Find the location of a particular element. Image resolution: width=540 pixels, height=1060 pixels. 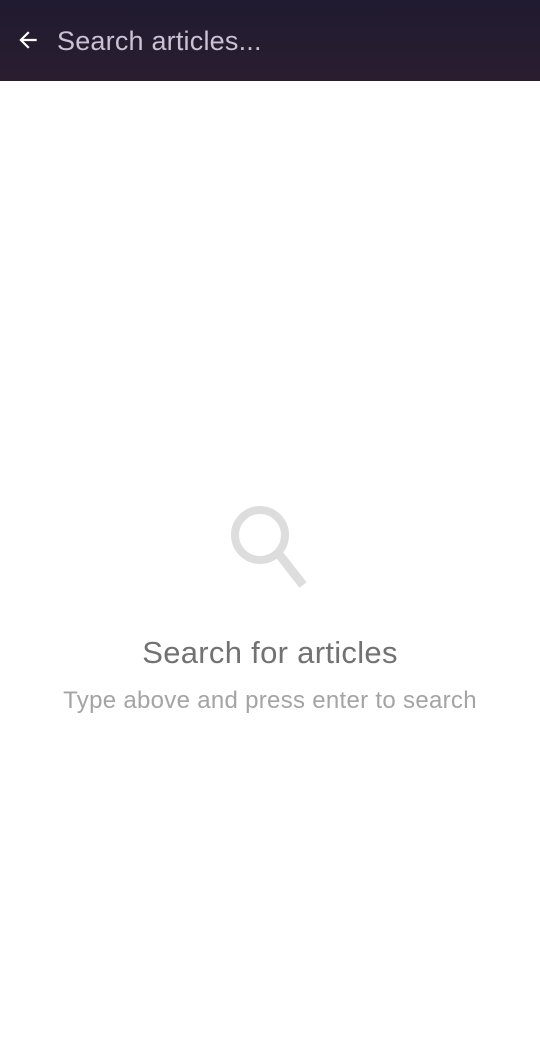

arrow-left-icon is located at coordinates (28, 40).